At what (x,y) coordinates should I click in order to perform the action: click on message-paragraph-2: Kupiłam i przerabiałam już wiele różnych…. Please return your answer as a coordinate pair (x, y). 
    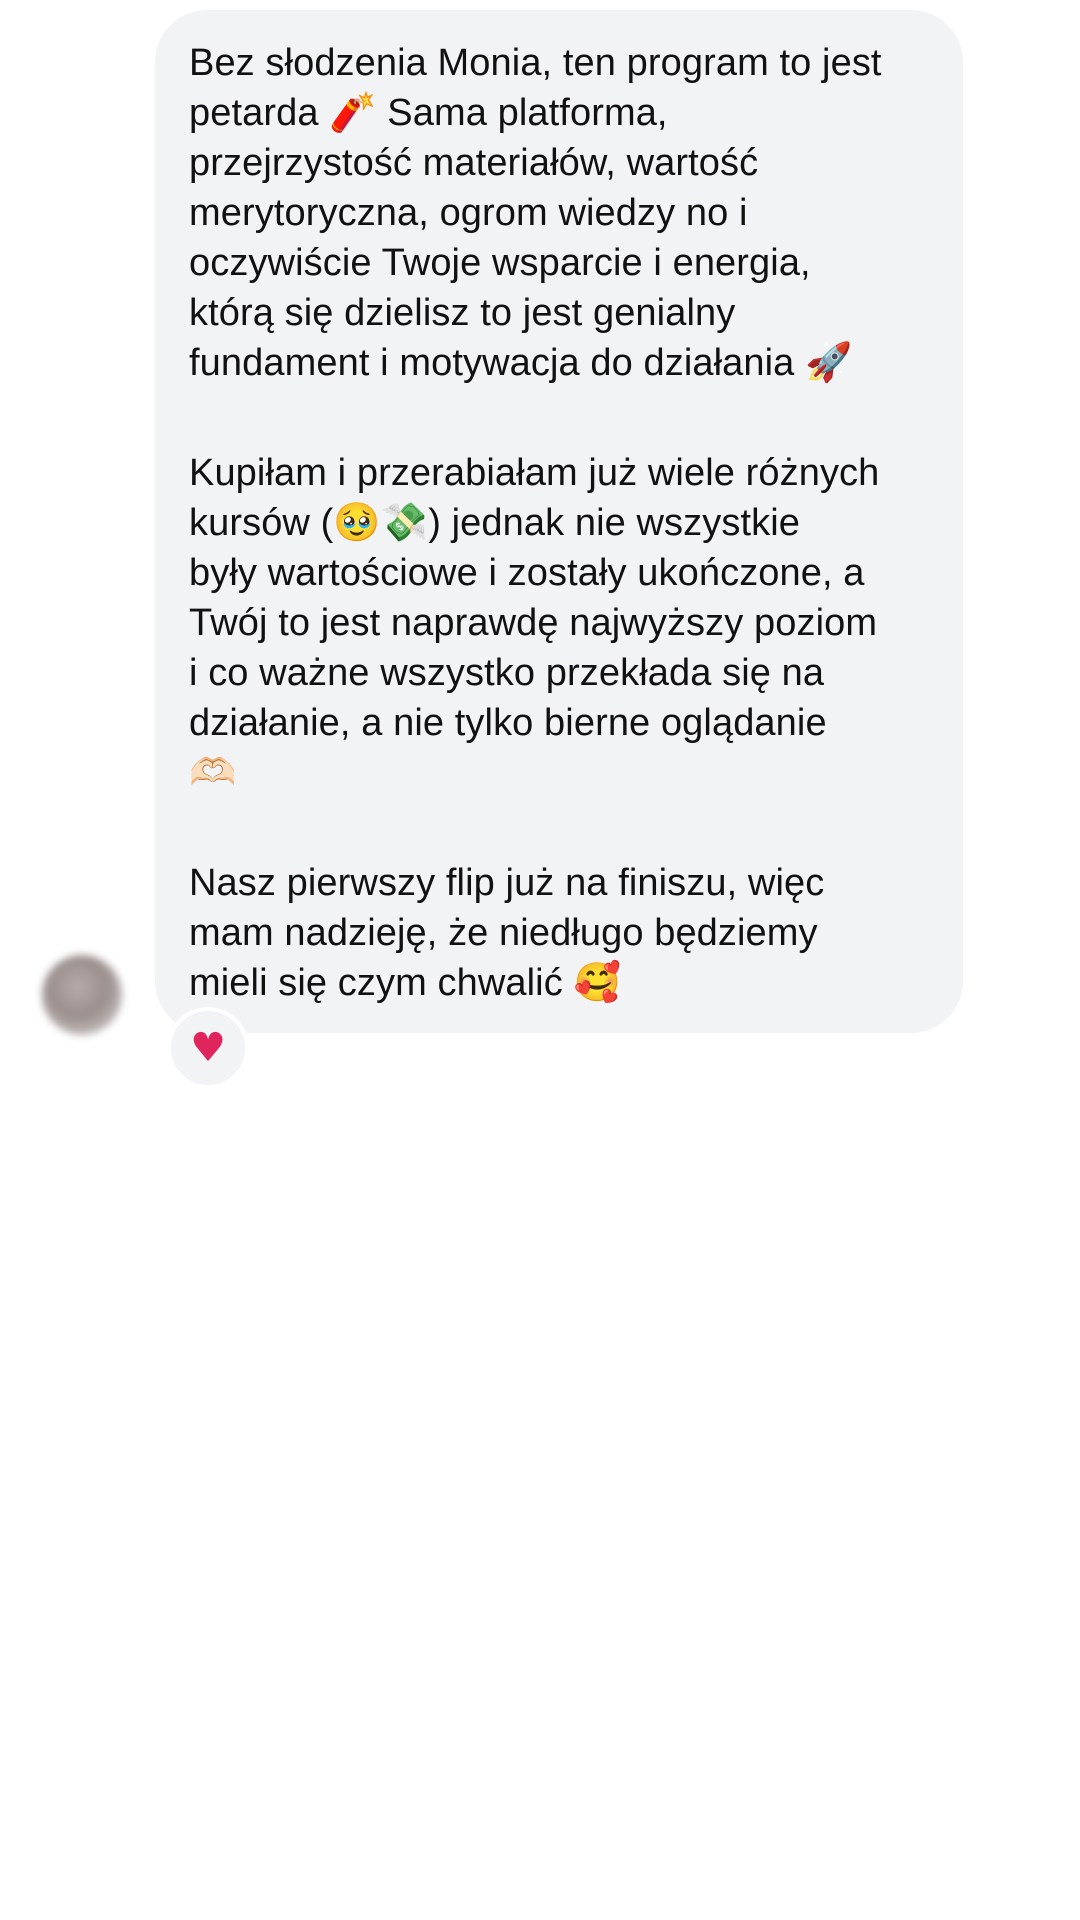
    Looking at the image, I should click on (534, 623).